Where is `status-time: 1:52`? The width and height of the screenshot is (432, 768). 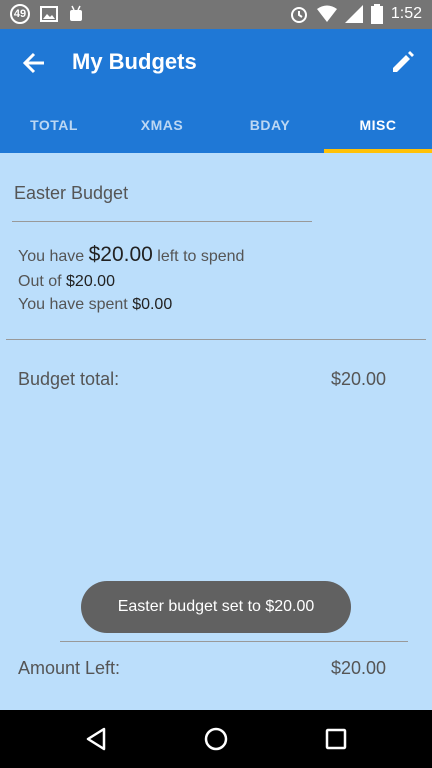 status-time: 1:52 is located at coordinates (406, 13).